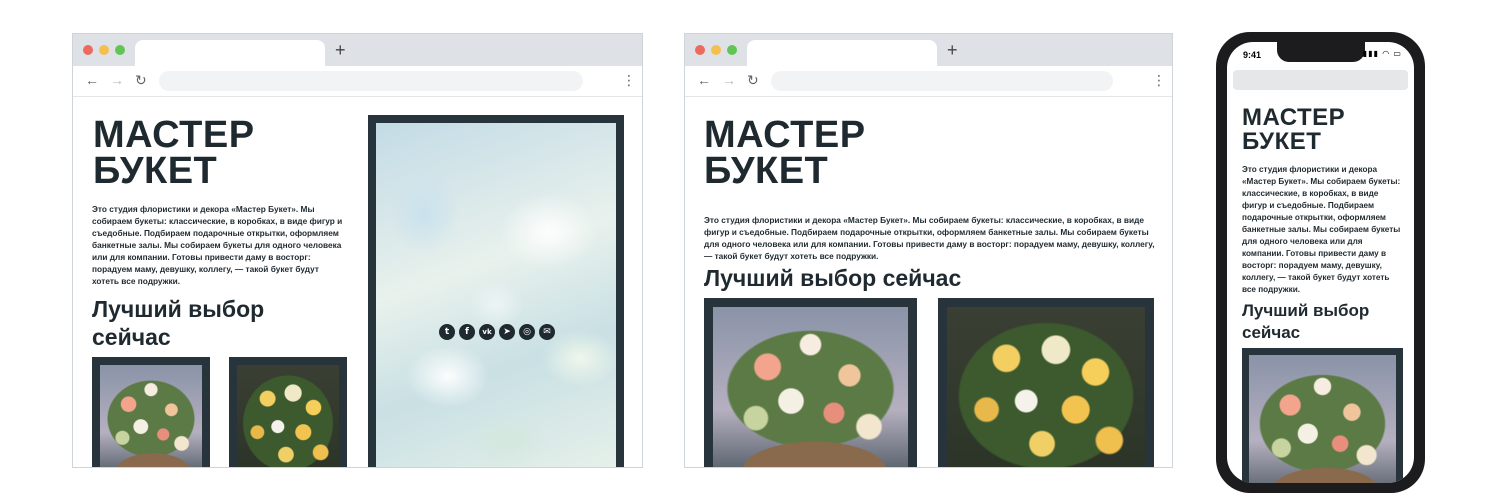 Image resolution: width=1500 pixels, height=500 pixels. What do you see at coordinates (487, 332) in the screenshot?
I see `vk-icon: vk` at bounding box center [487, 332].